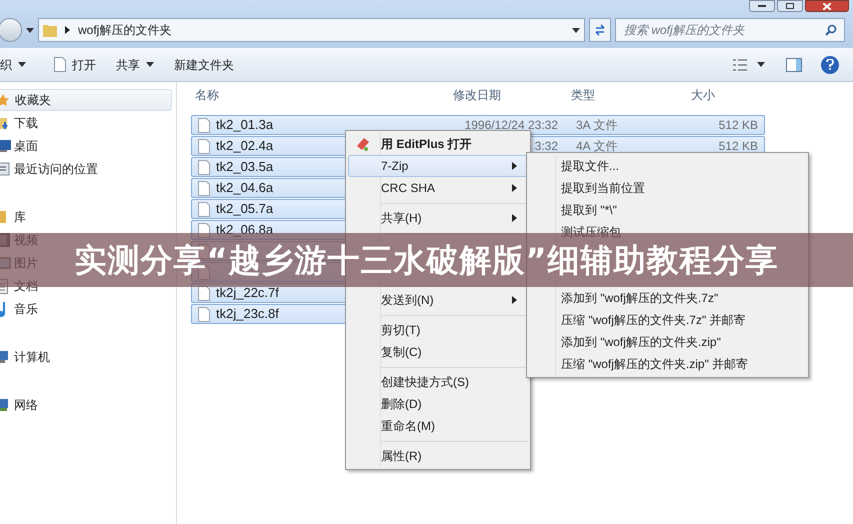 Image resolution: width=853 pixels, height=524 pixels. What do you see at coordinates (438, 382) in the screenshot?
I see `menu-item: 创建快捷方式(S)` at bounding box center [438, 382].